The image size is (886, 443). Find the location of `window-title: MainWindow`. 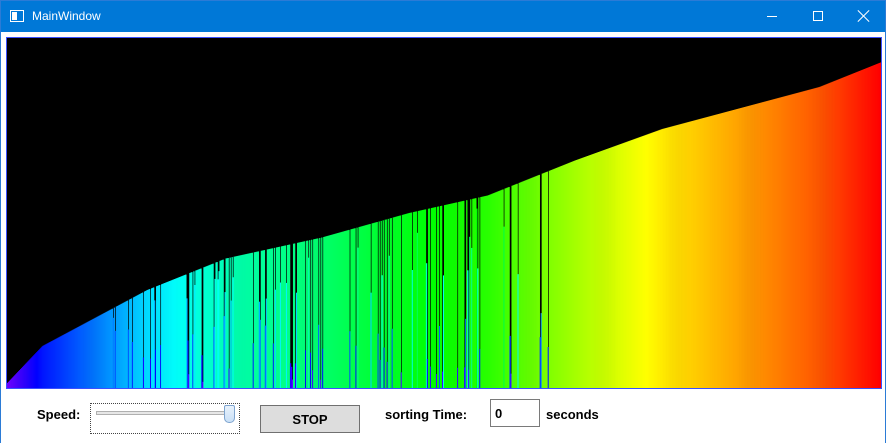

window-title: MainWindow is located at coordinates (66, 16).